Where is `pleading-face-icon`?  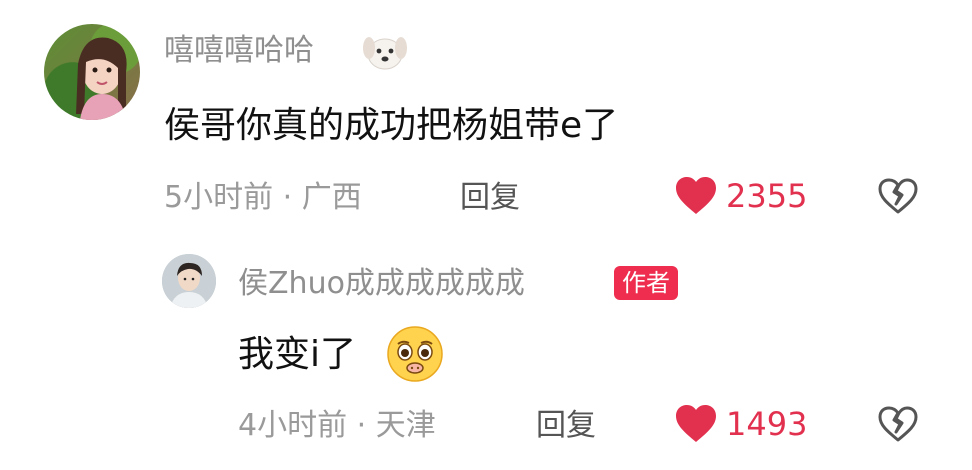
pleading-face-icon is located at coordinates (415, 354).